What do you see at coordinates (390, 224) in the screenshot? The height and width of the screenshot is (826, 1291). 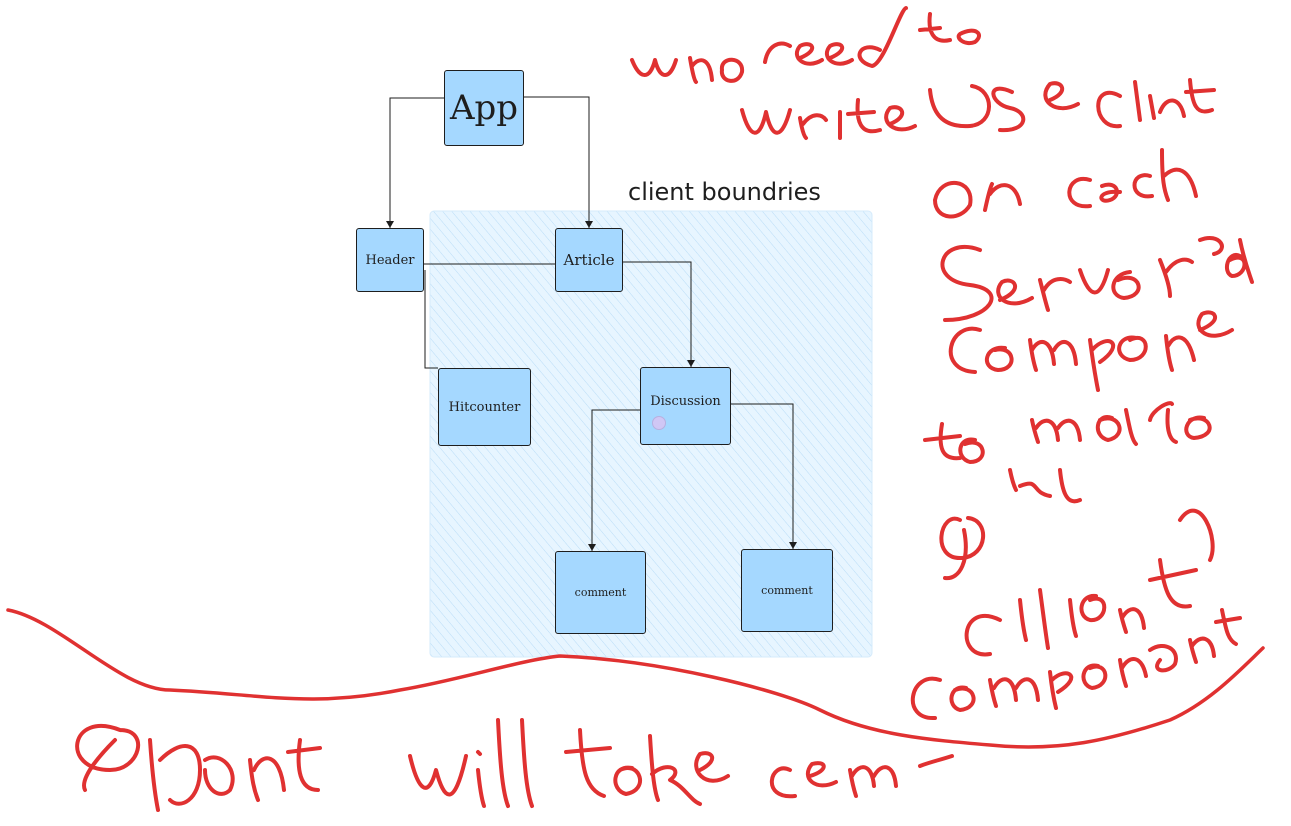 I see `arrowhead-header` at bounding box center [390, 224].